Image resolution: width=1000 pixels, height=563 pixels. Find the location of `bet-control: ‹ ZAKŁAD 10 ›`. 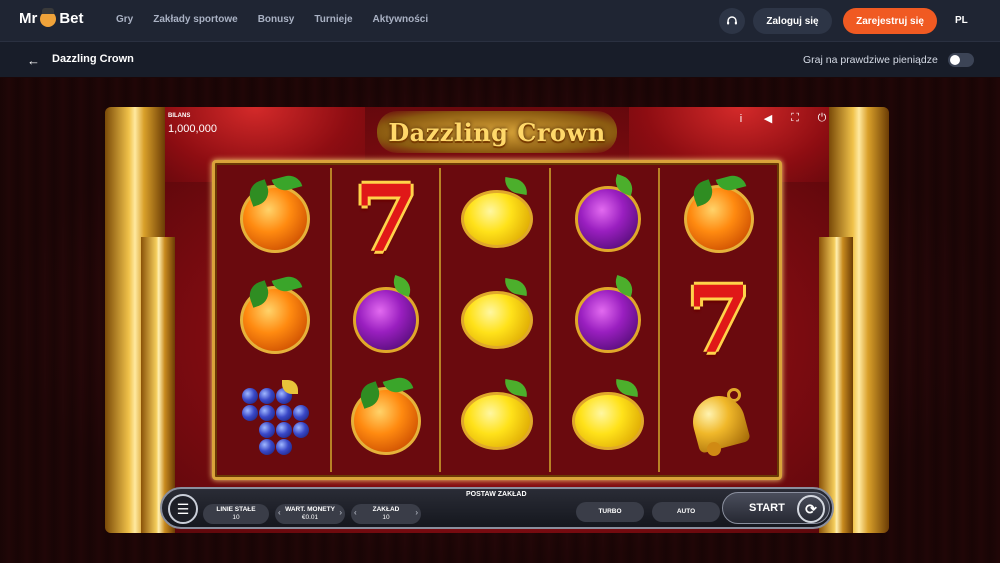

bet-control: ‹ ZAKŁAD 10 › is located at coordinates (386, 514).